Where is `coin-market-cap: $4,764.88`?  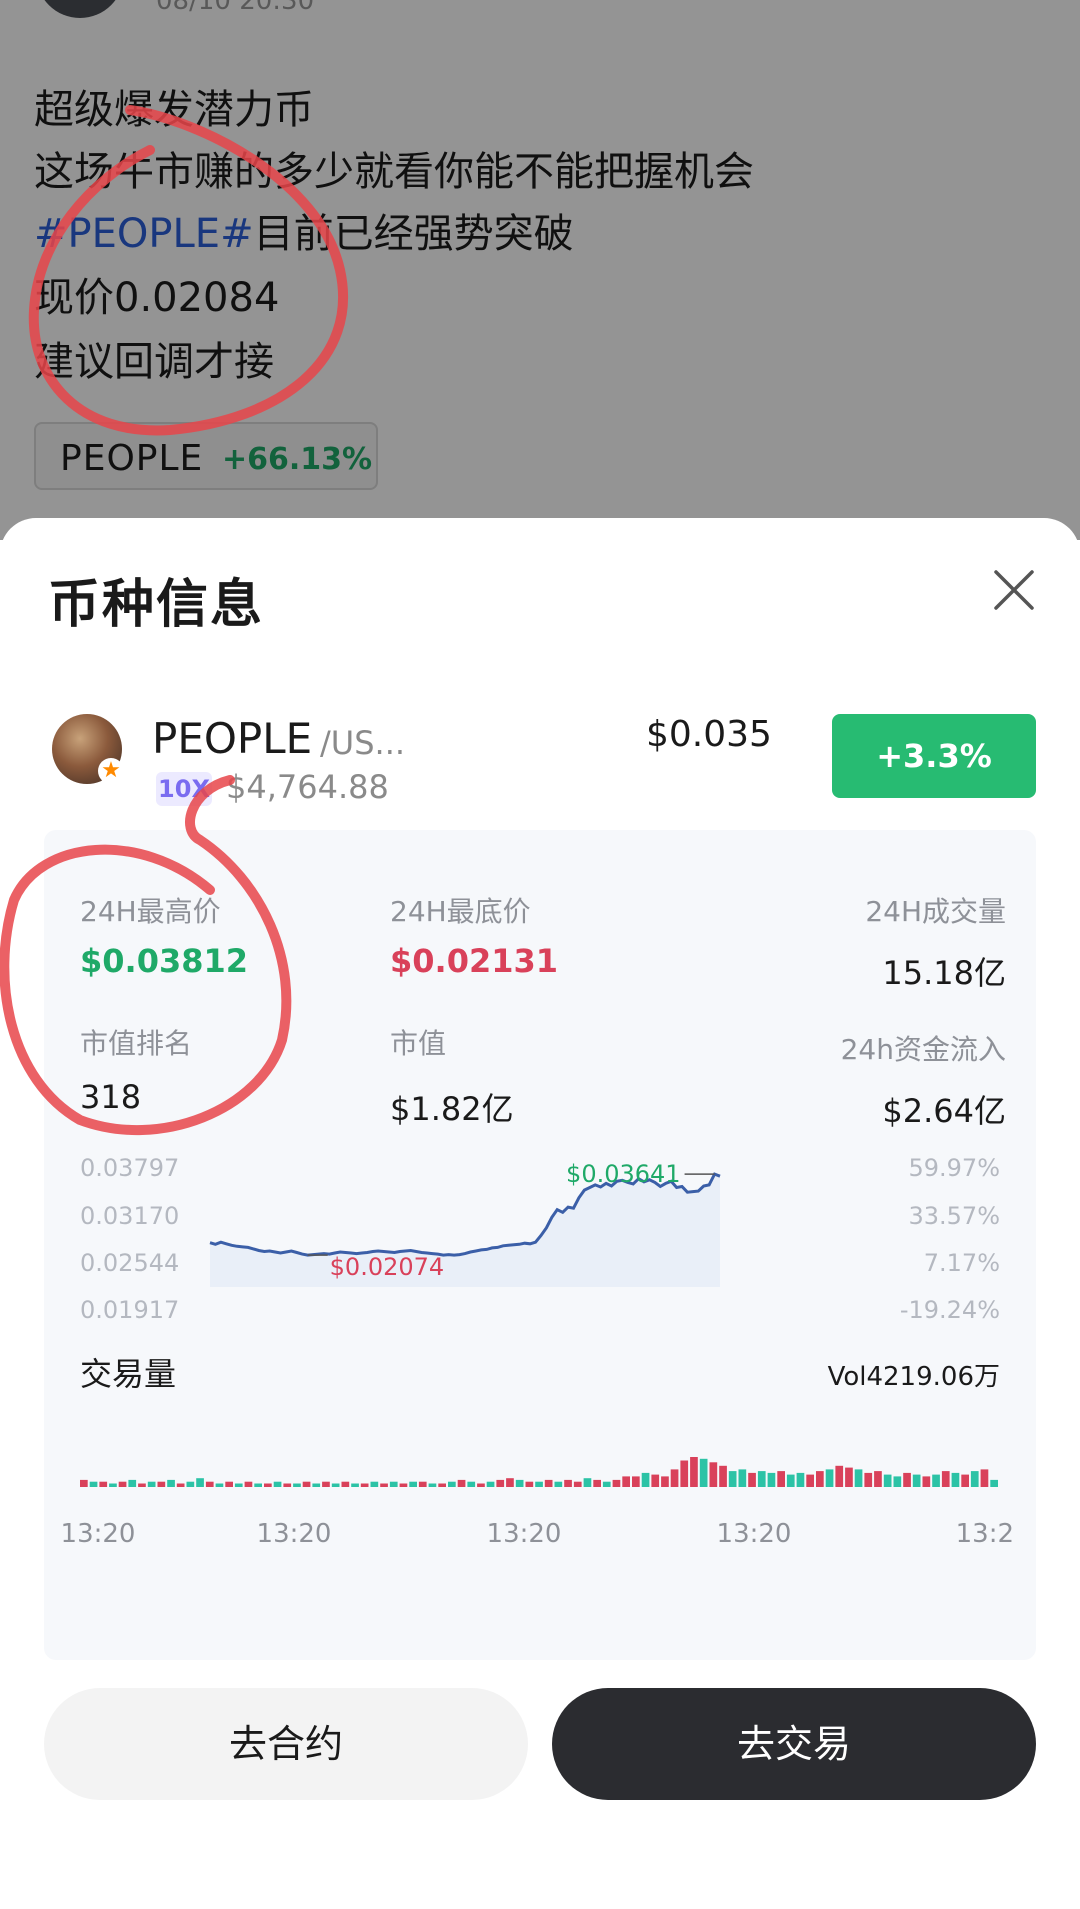 coin-market-cap: $4,764.88 is located at coordinates (307, 787).